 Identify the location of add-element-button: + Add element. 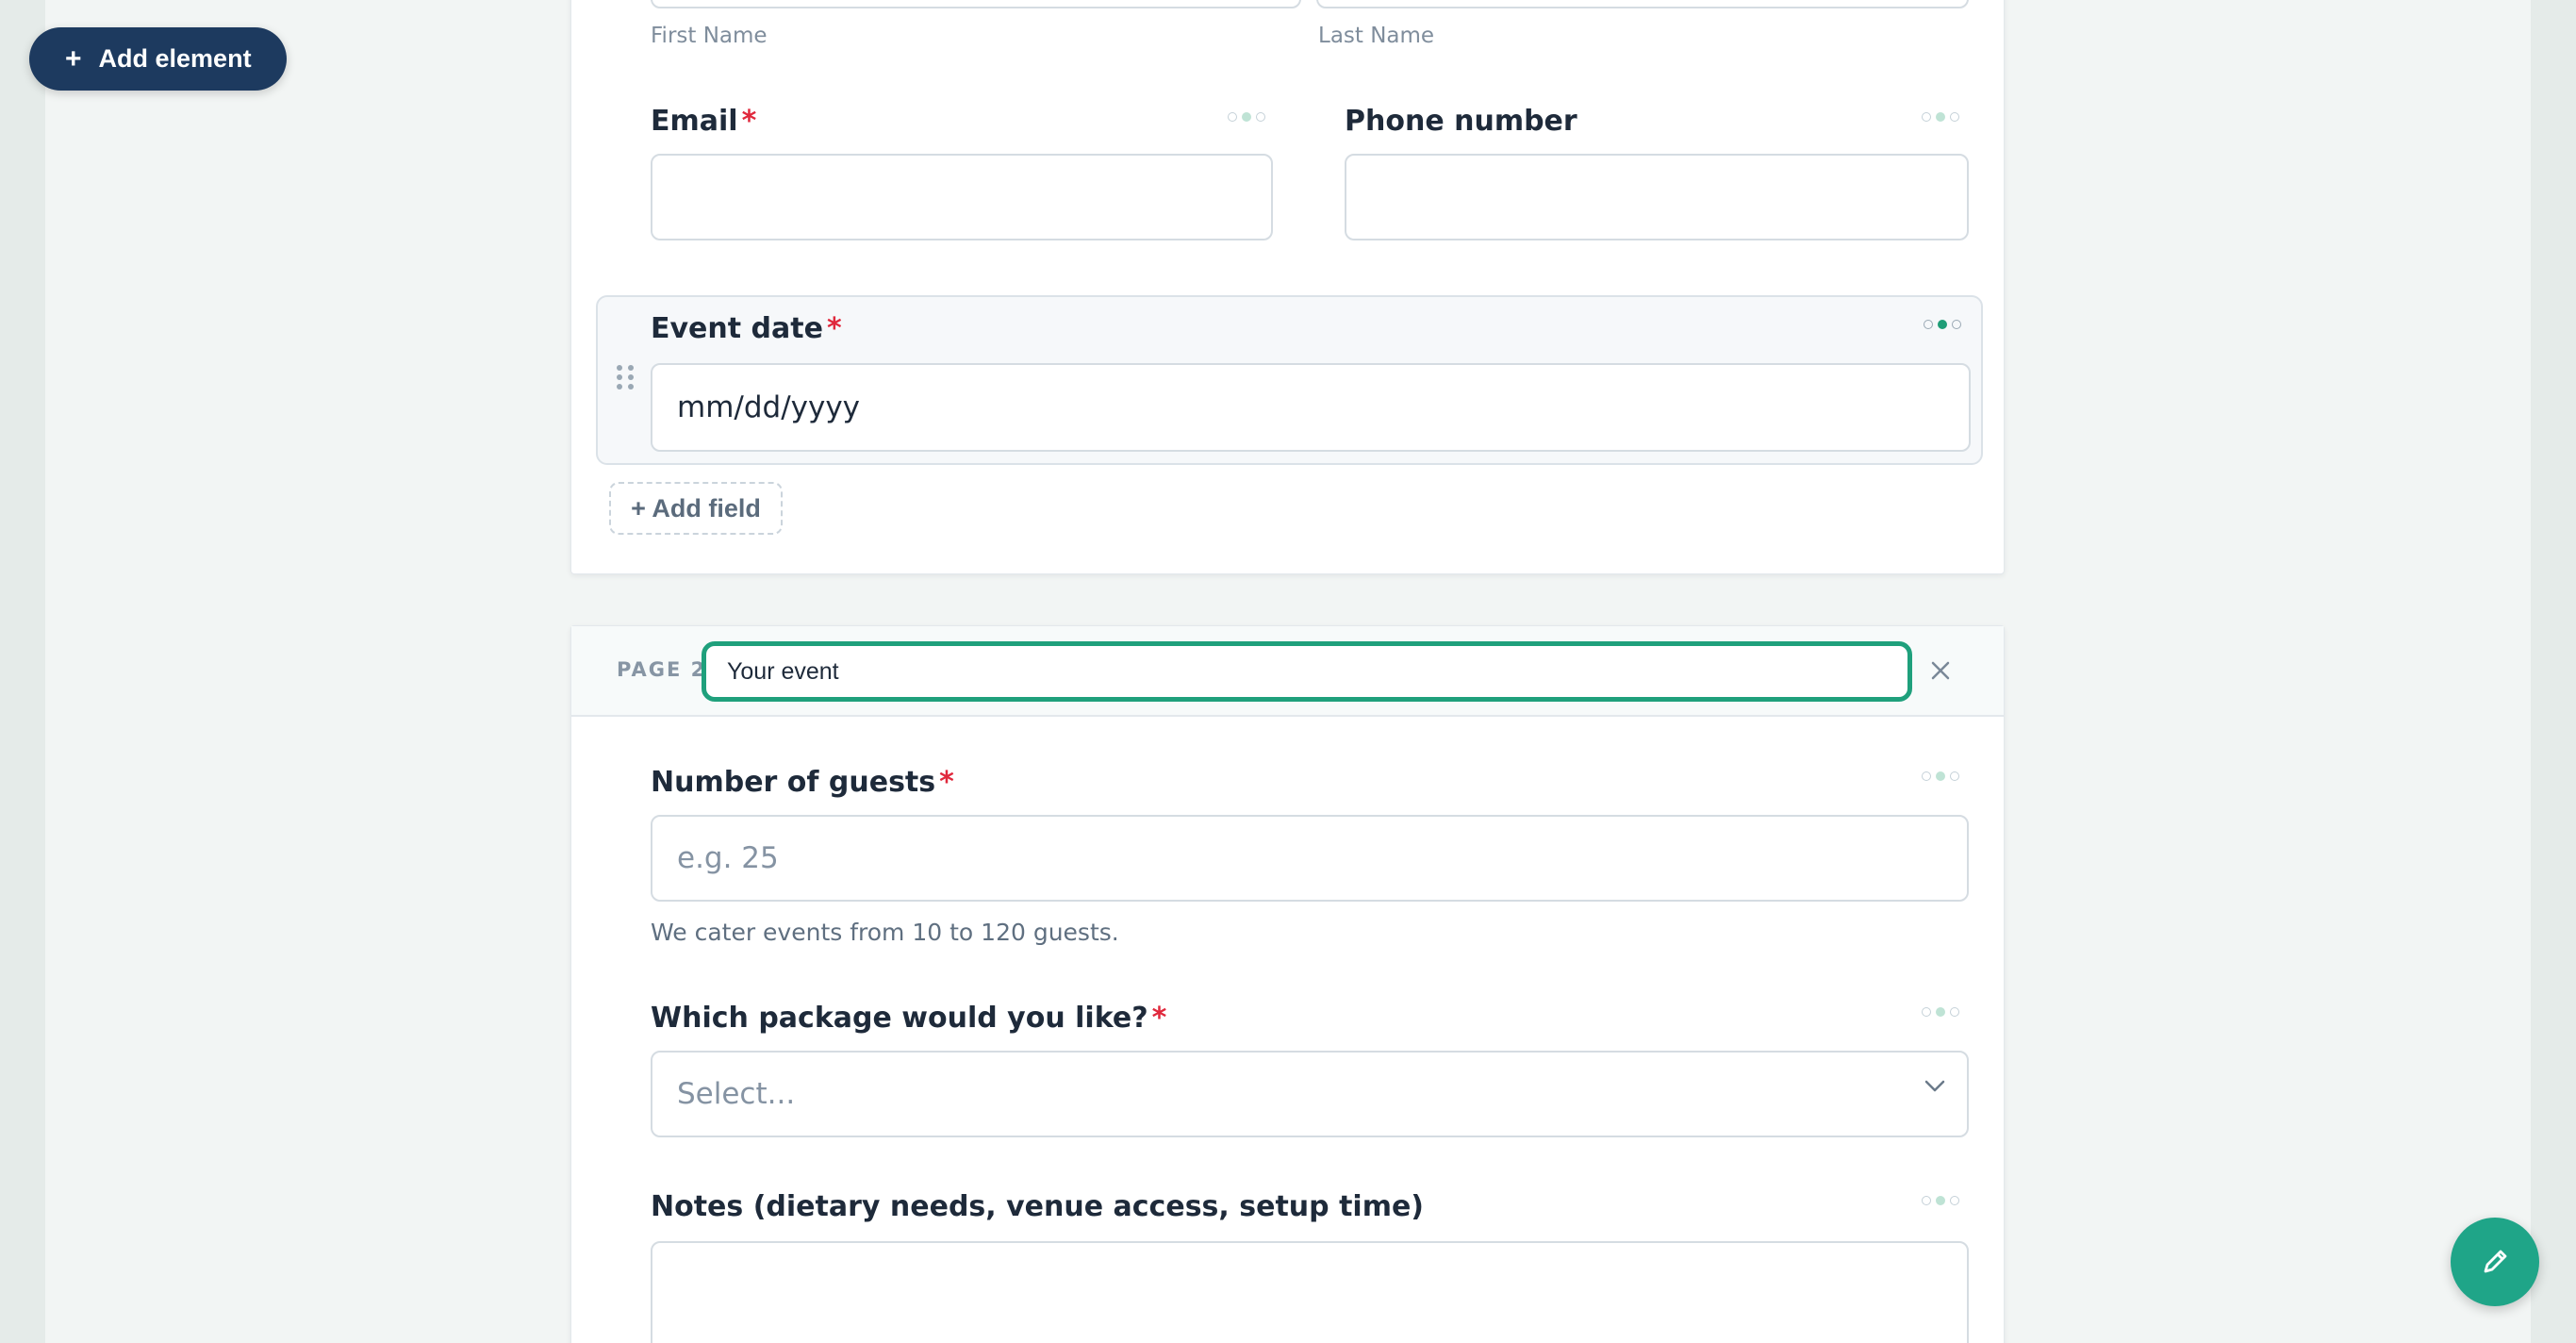
(158, 59).